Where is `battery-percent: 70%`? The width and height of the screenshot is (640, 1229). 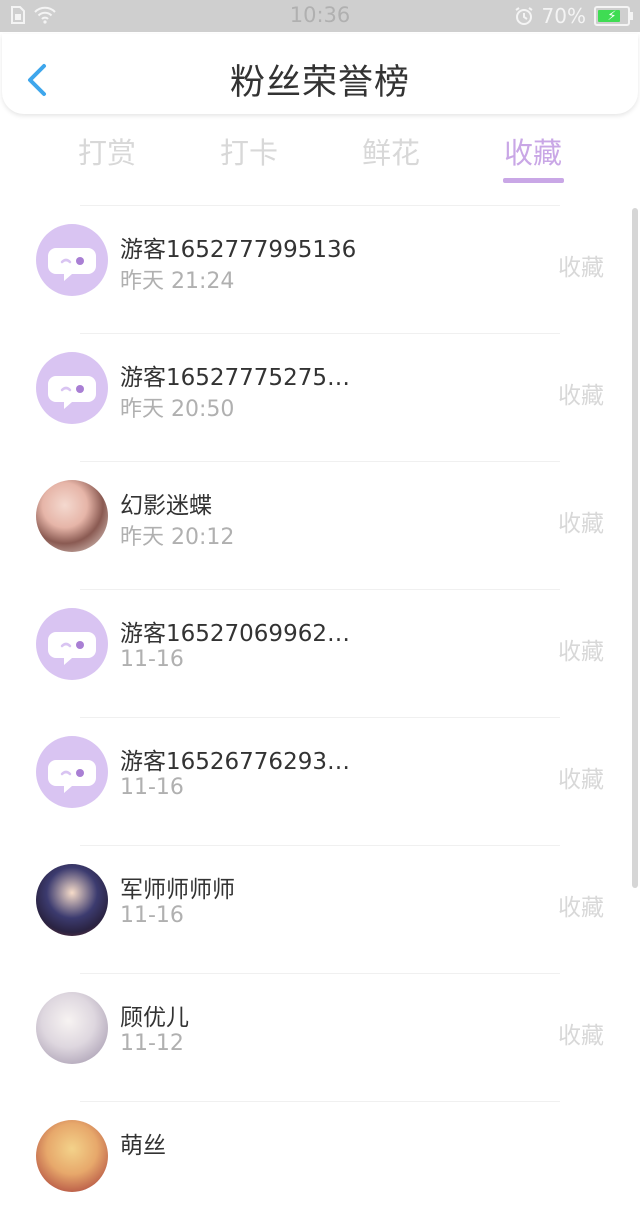 battery-percent: 70% is located at coordinates (563, 16).